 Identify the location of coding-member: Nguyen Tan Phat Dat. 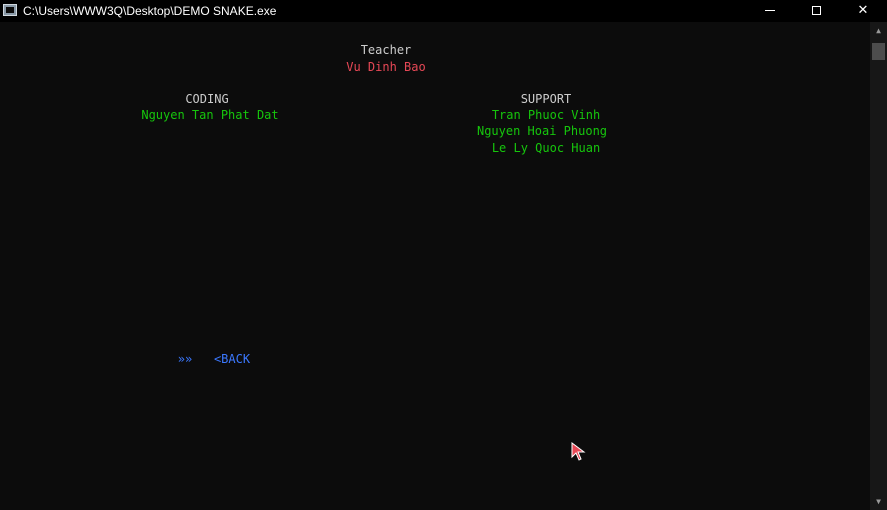
(210, 115).